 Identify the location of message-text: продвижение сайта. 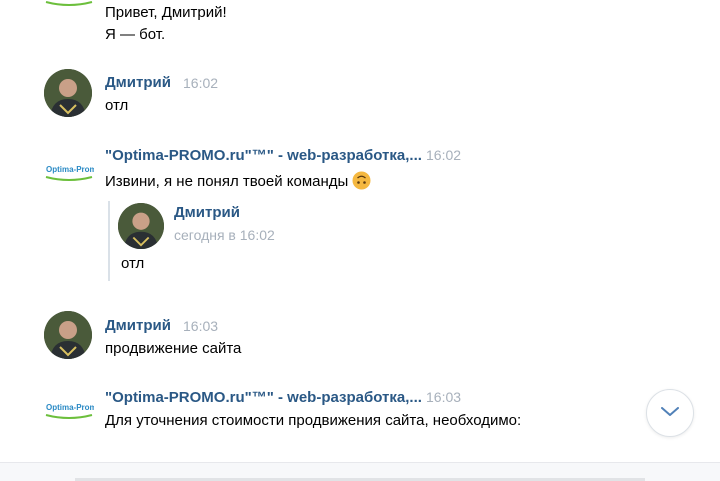
(173, 348).